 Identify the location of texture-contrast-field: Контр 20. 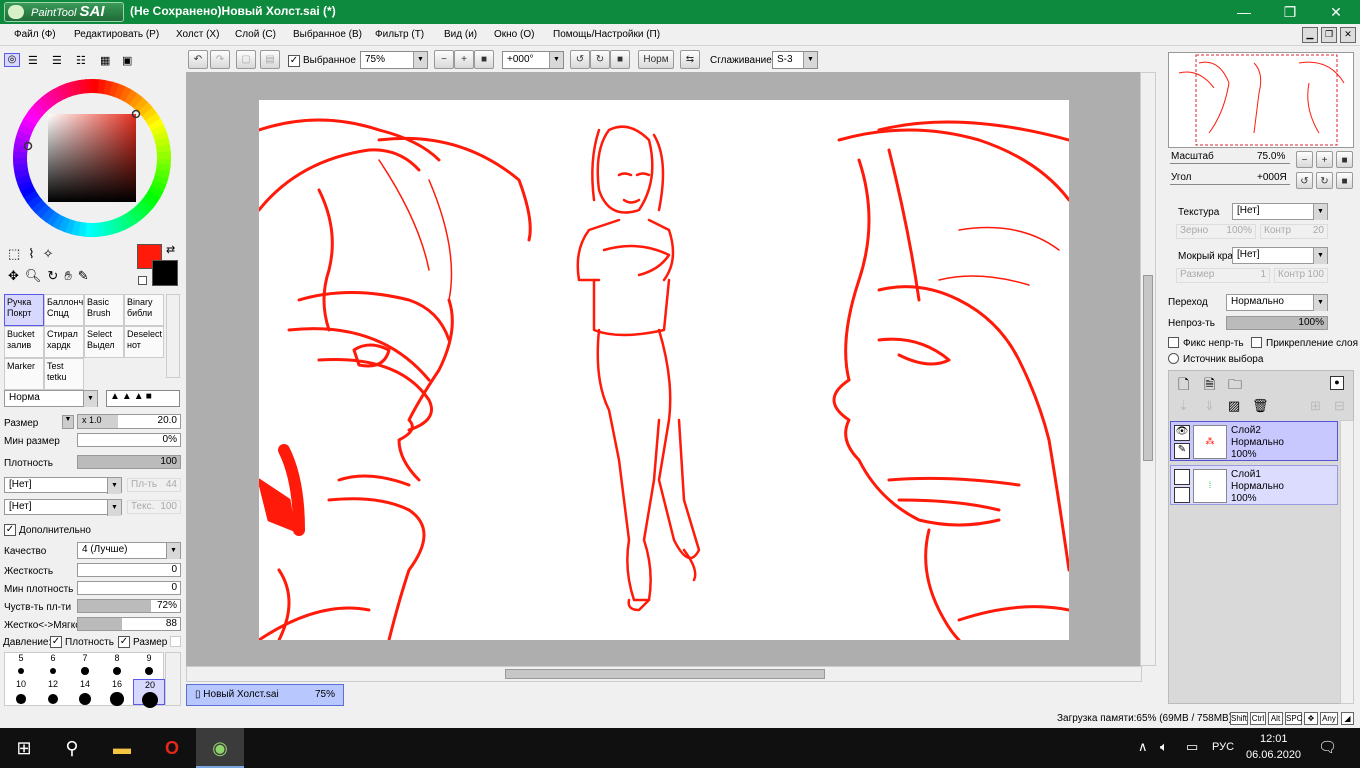
(1294, 231).